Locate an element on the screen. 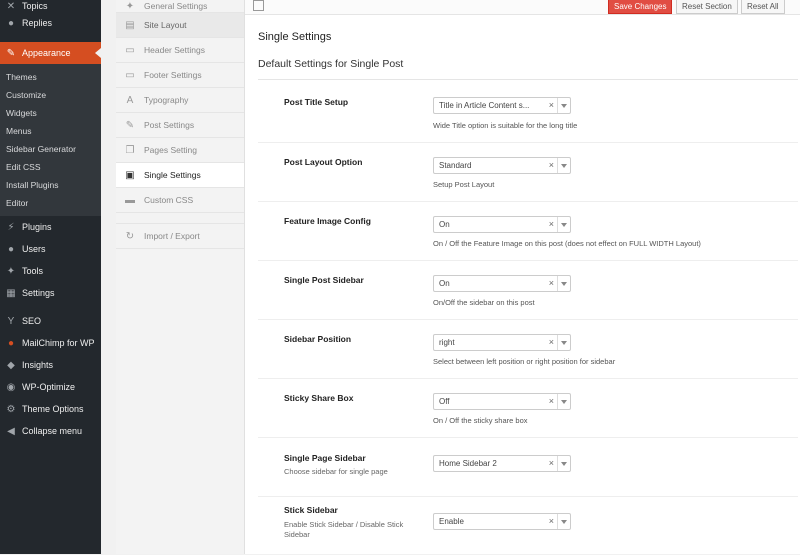  nav-post-settings: ✎ Post Settings is located at coordinates (180, 125).